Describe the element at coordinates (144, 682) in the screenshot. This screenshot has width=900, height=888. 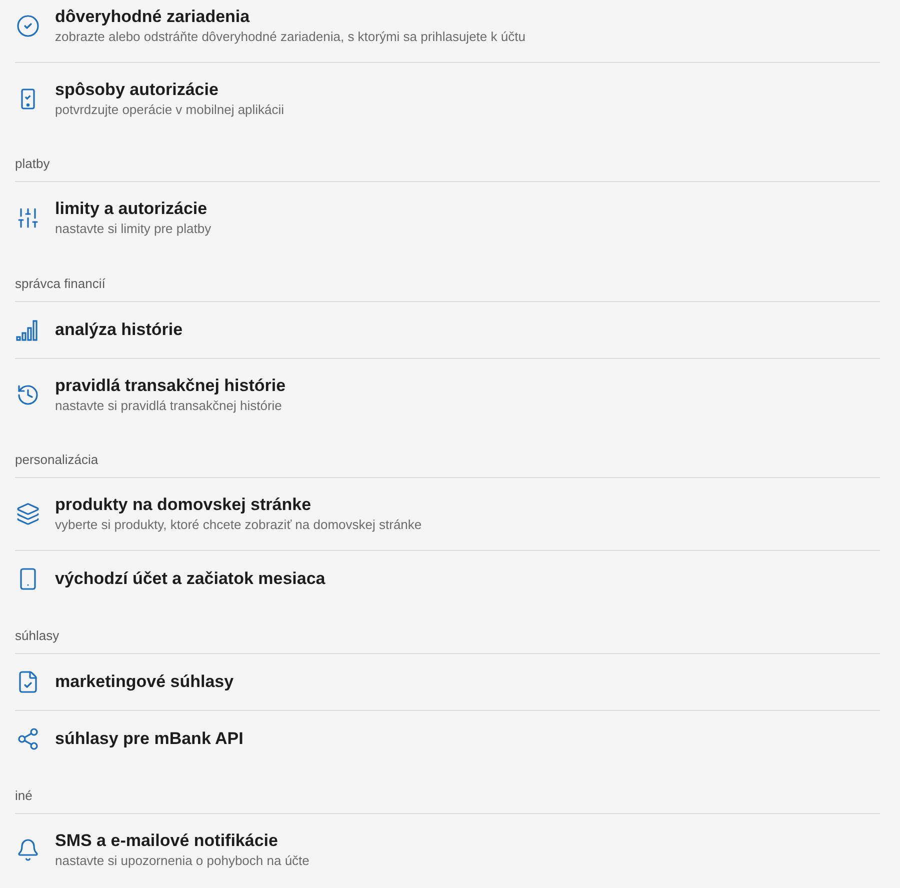
I see `item-title: marketingové súhlasy` at that location.